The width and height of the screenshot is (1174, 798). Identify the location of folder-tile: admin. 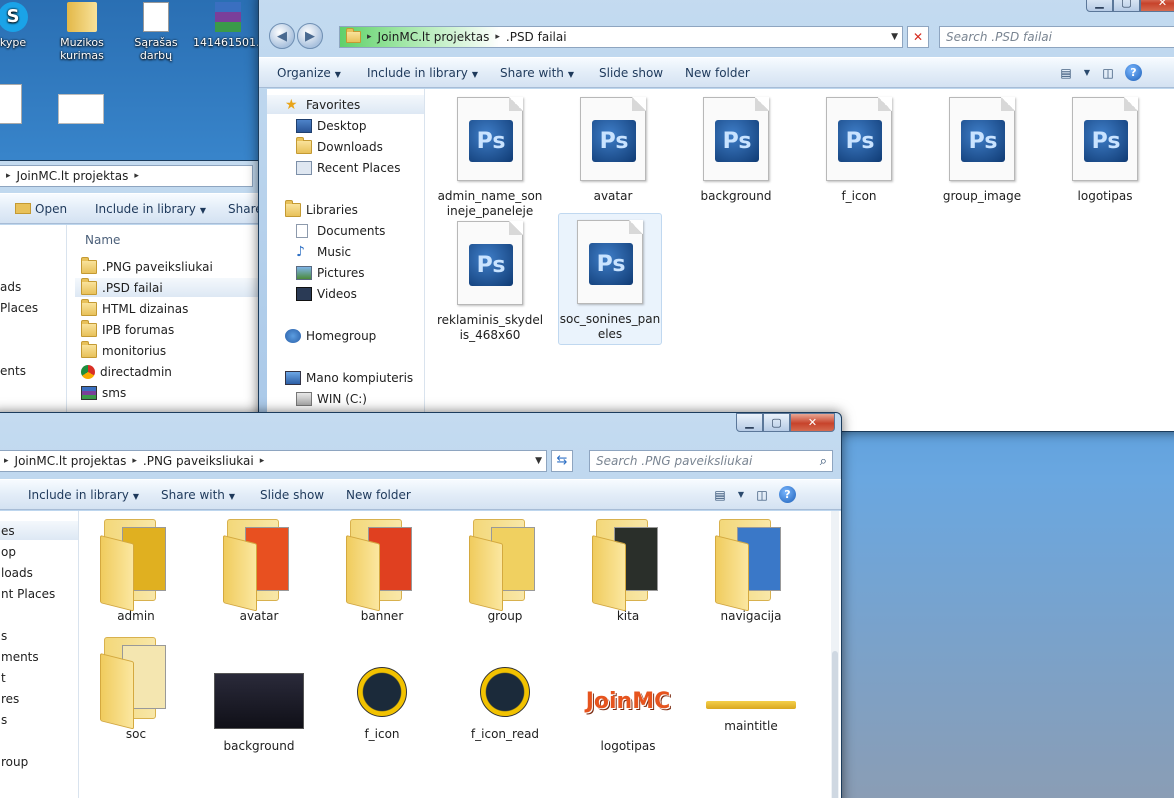
(136, 569).